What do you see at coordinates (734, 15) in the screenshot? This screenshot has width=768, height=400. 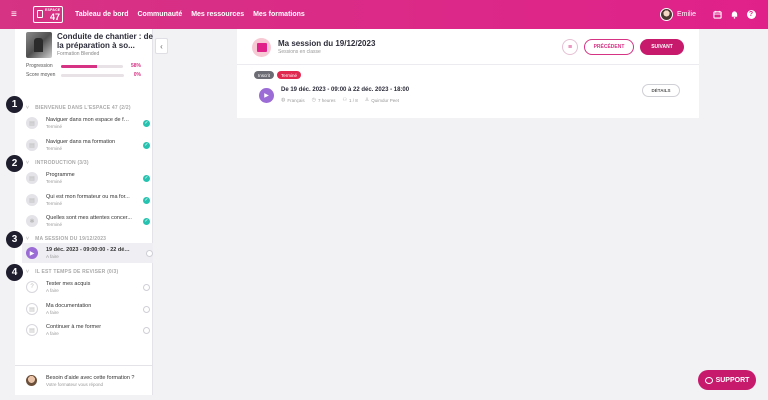 I see `bell-icon` at bounding box center [734, 15].